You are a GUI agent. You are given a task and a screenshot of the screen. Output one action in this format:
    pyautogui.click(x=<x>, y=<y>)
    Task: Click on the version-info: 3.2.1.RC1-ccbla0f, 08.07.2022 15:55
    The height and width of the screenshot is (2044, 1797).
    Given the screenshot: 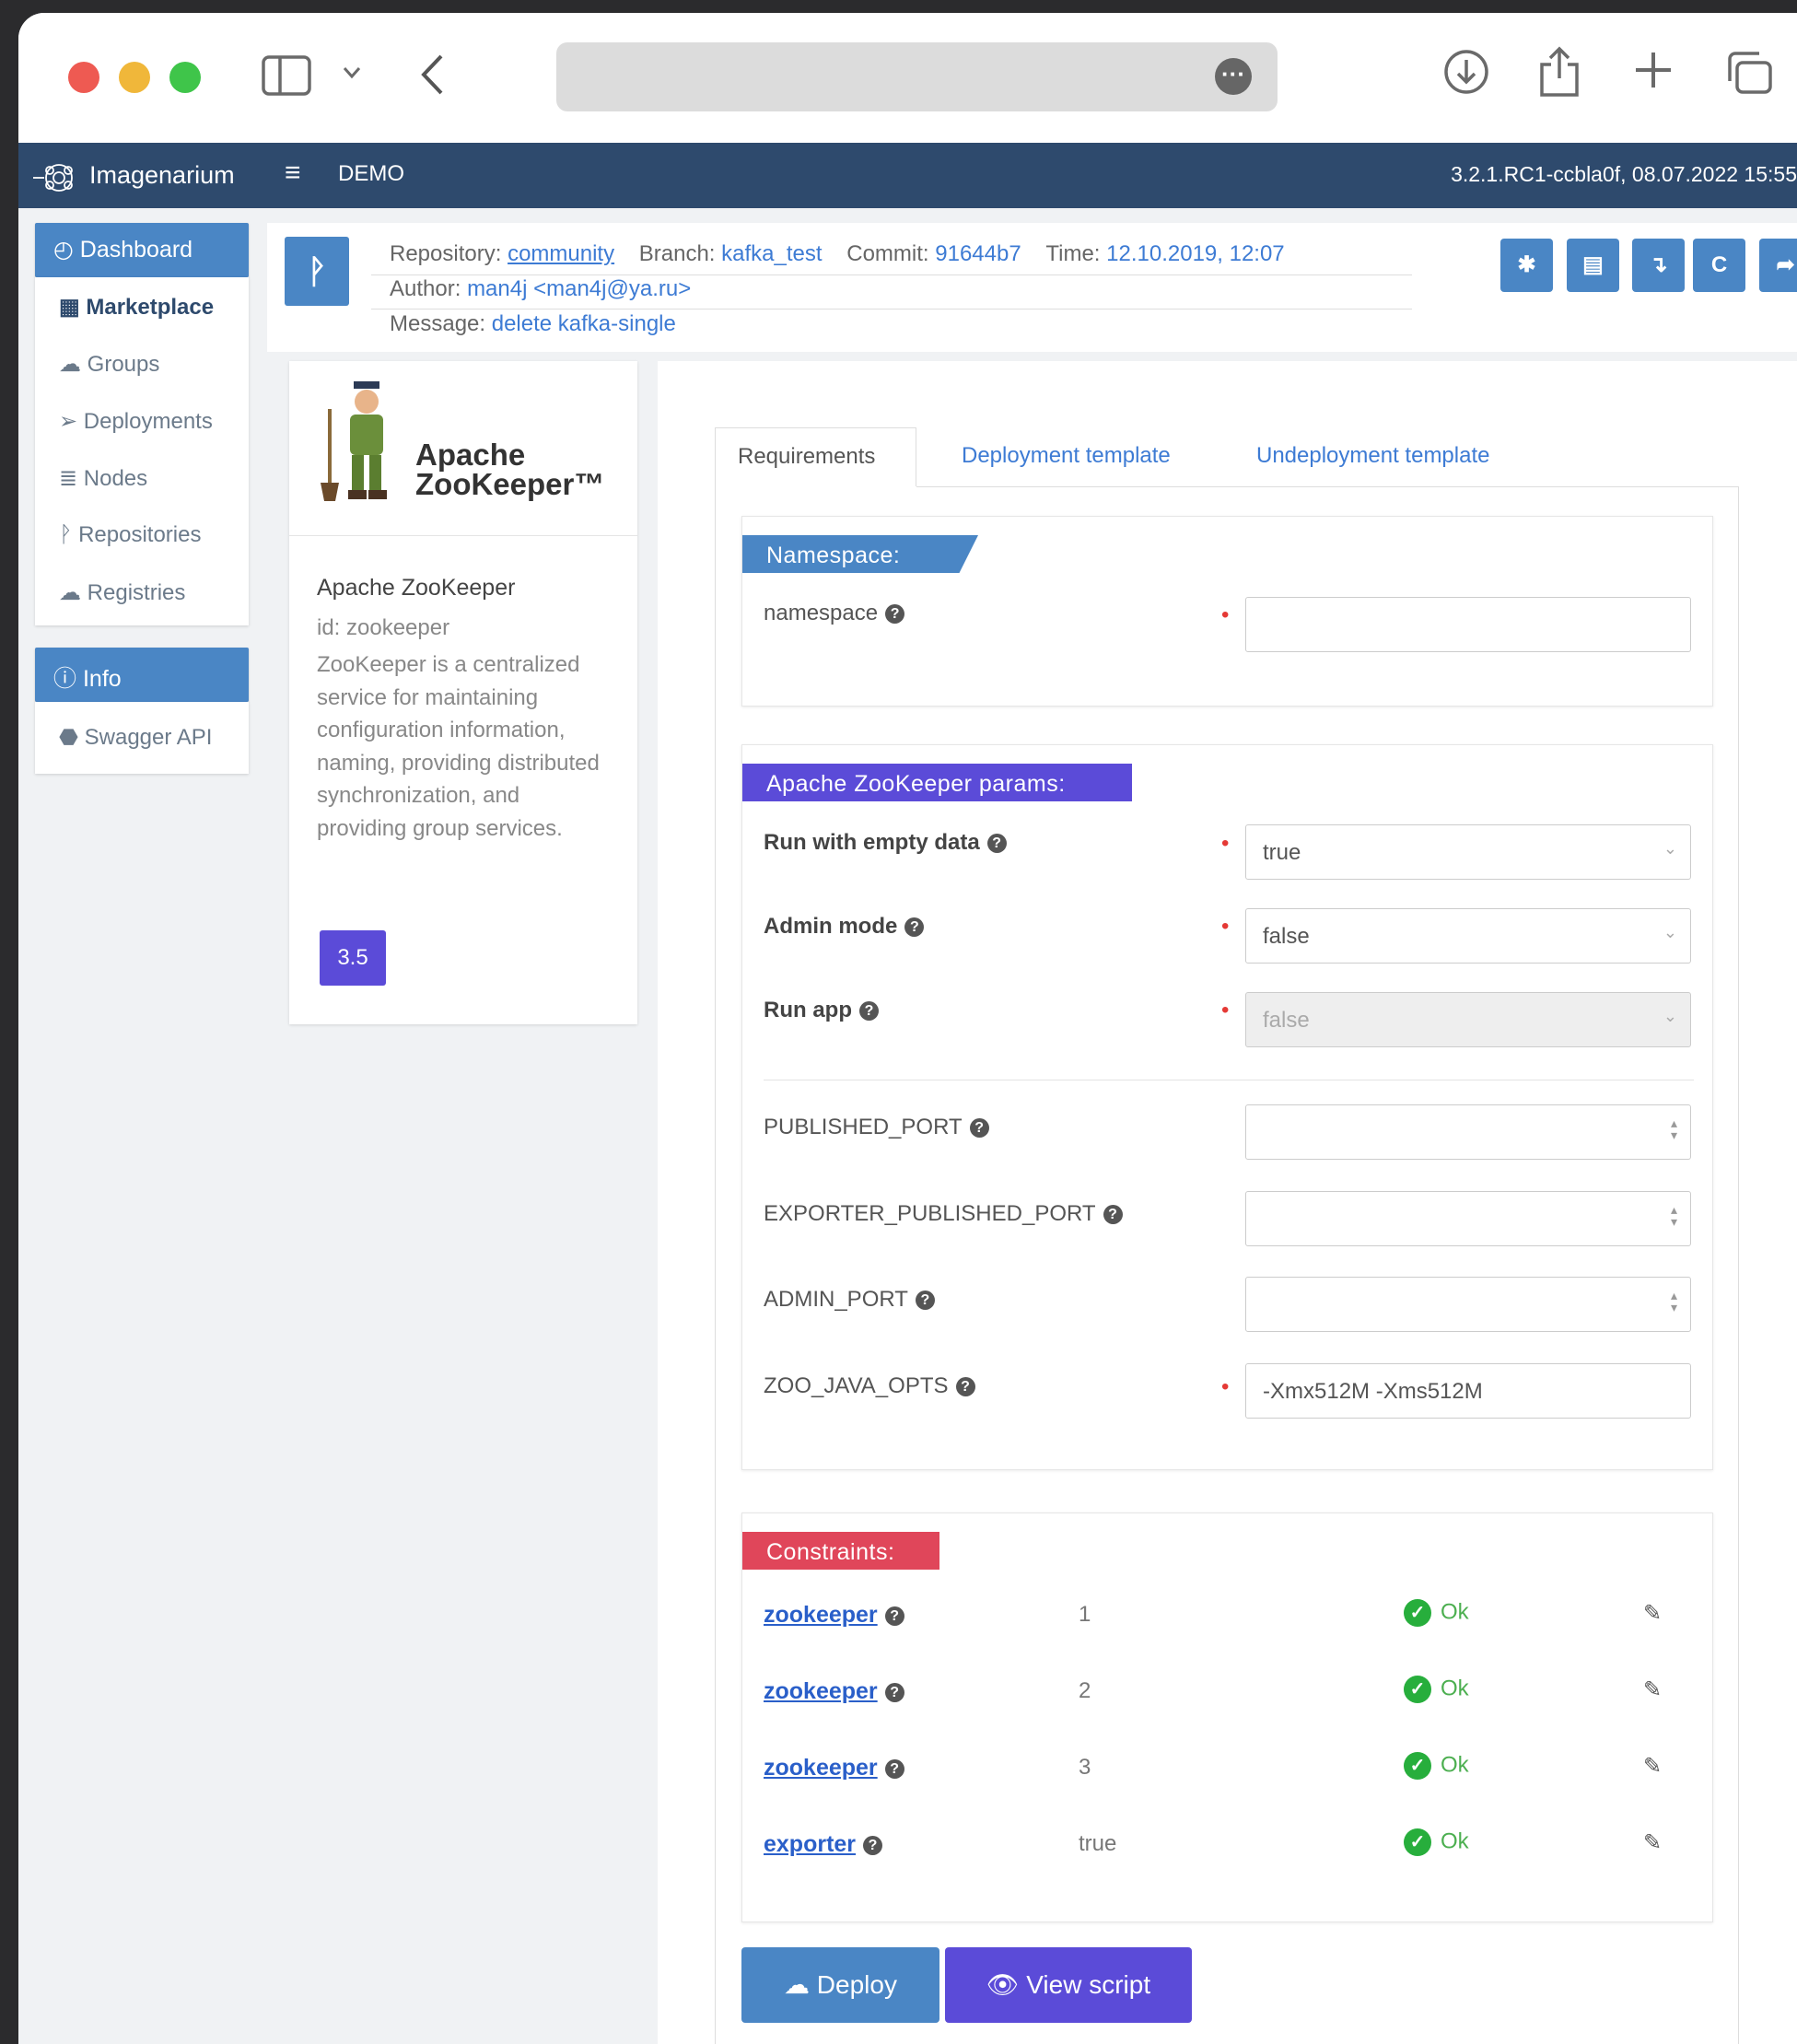 What is the action you would take?
    pyautogui.click(x=1624, y=174)
    